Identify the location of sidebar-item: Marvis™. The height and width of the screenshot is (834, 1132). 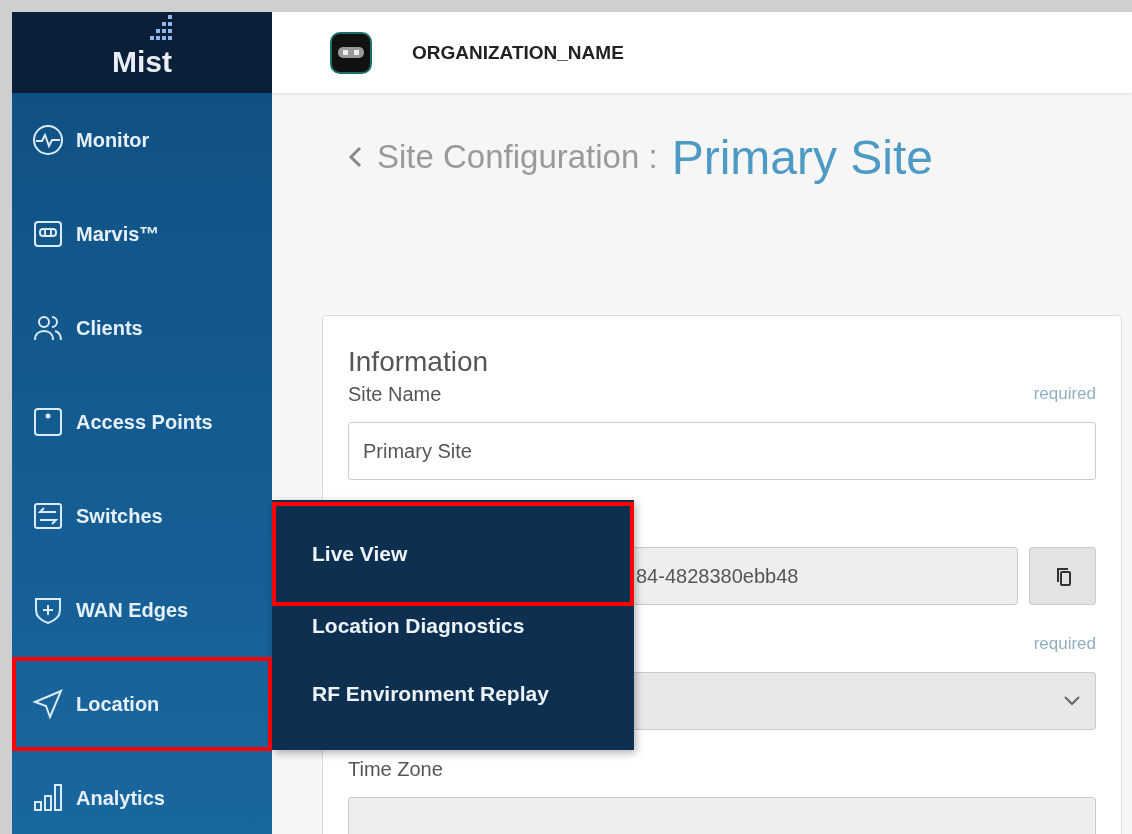
(142, 234).